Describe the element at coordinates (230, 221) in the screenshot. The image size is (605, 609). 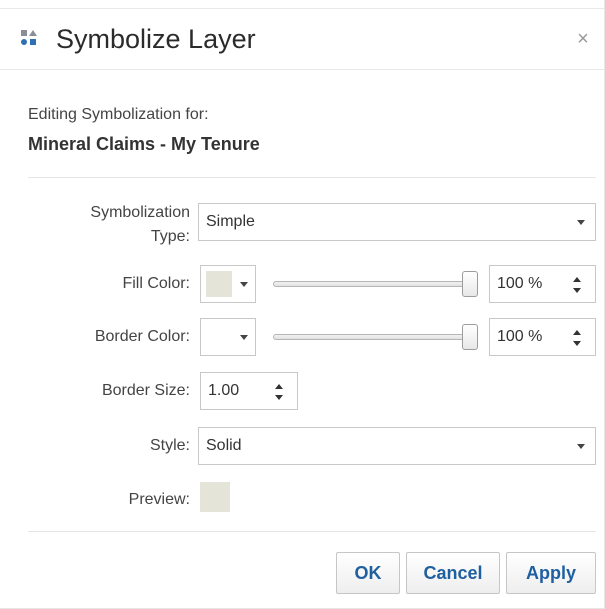
I see `symbolization-type-value: Simple` at that location.